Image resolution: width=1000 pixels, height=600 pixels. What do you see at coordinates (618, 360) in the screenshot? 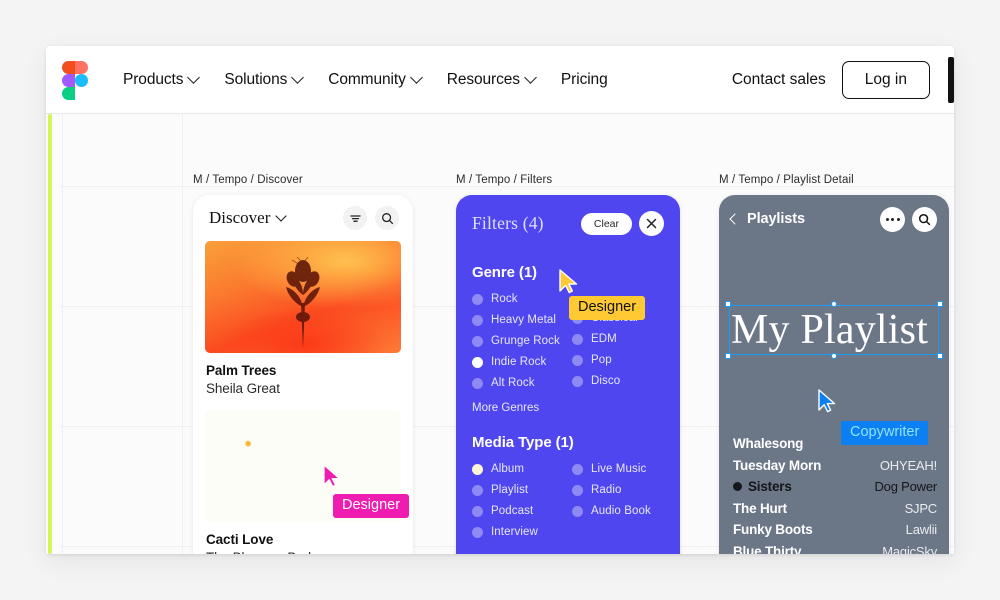
I see `filter-option-pop: Pop` at bounding box center [618, 360].